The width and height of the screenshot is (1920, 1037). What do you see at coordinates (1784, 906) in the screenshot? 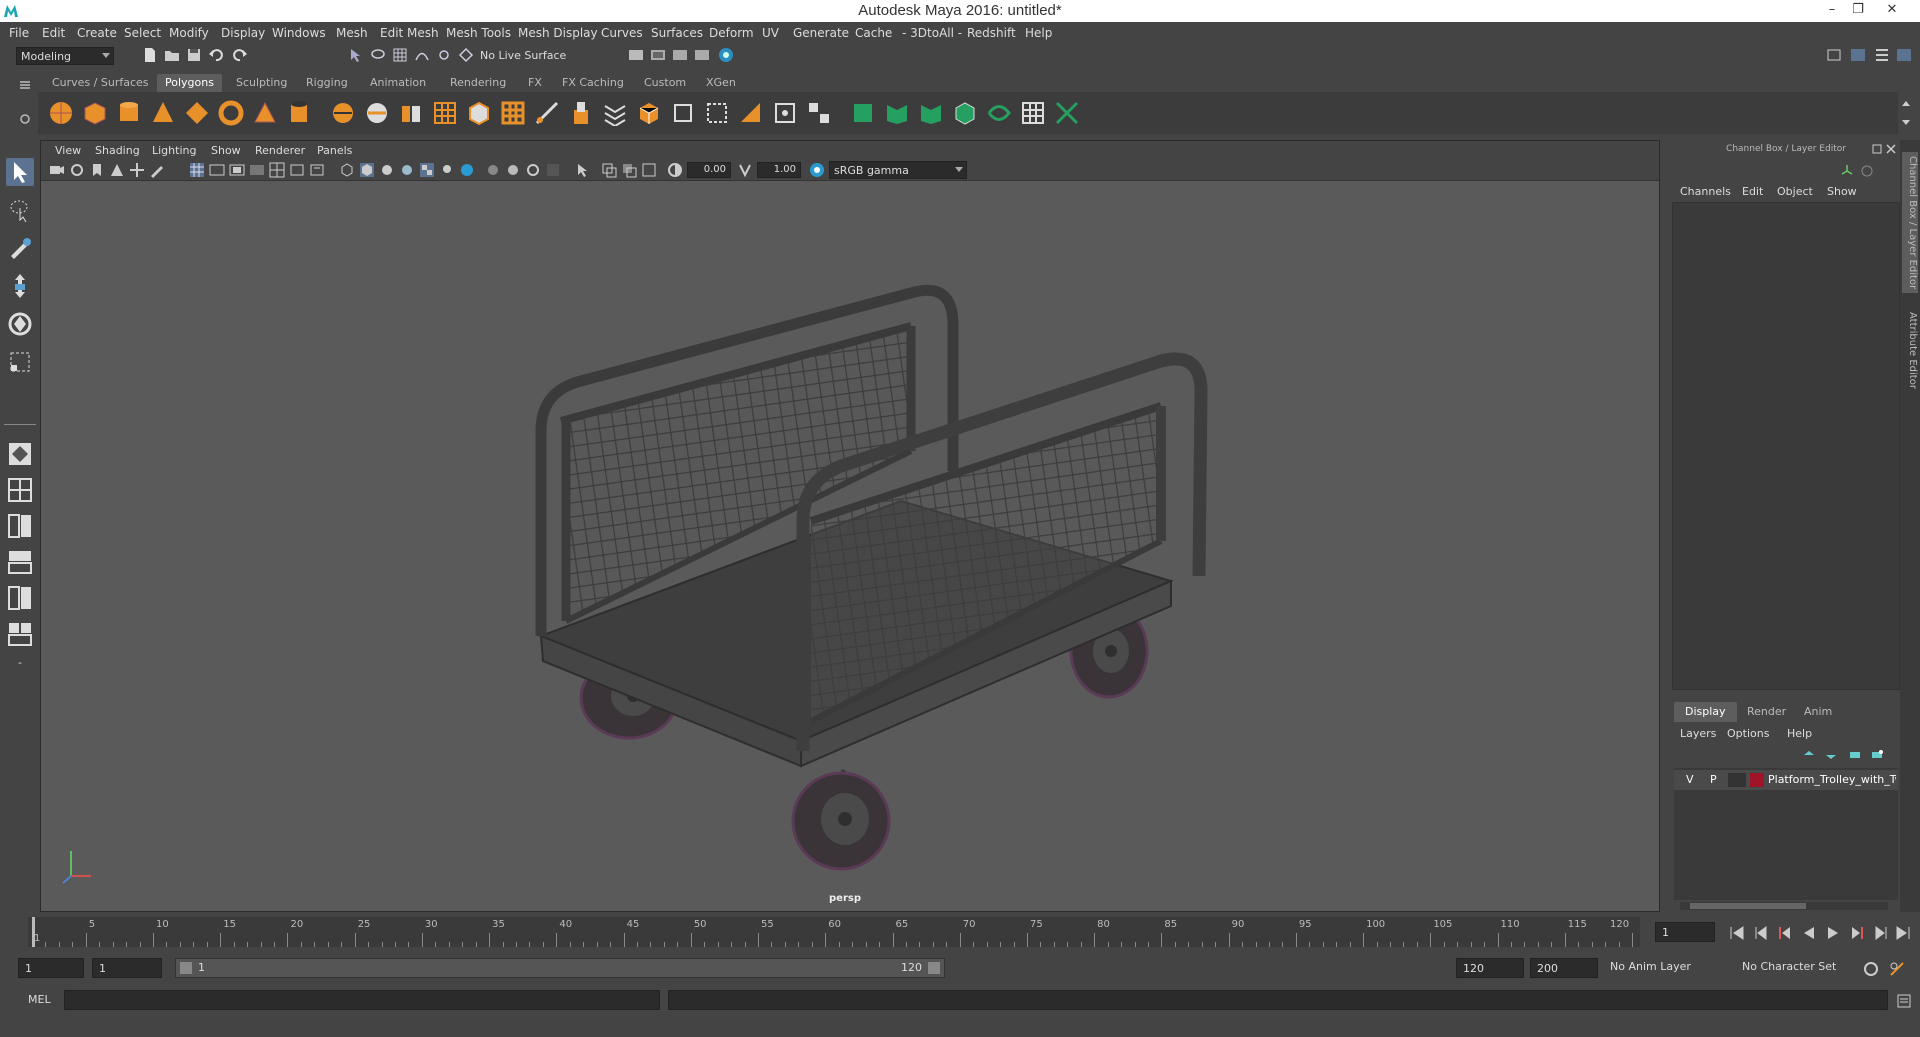
I see `layer-scrollbar` at bounding box center [1784, 906].